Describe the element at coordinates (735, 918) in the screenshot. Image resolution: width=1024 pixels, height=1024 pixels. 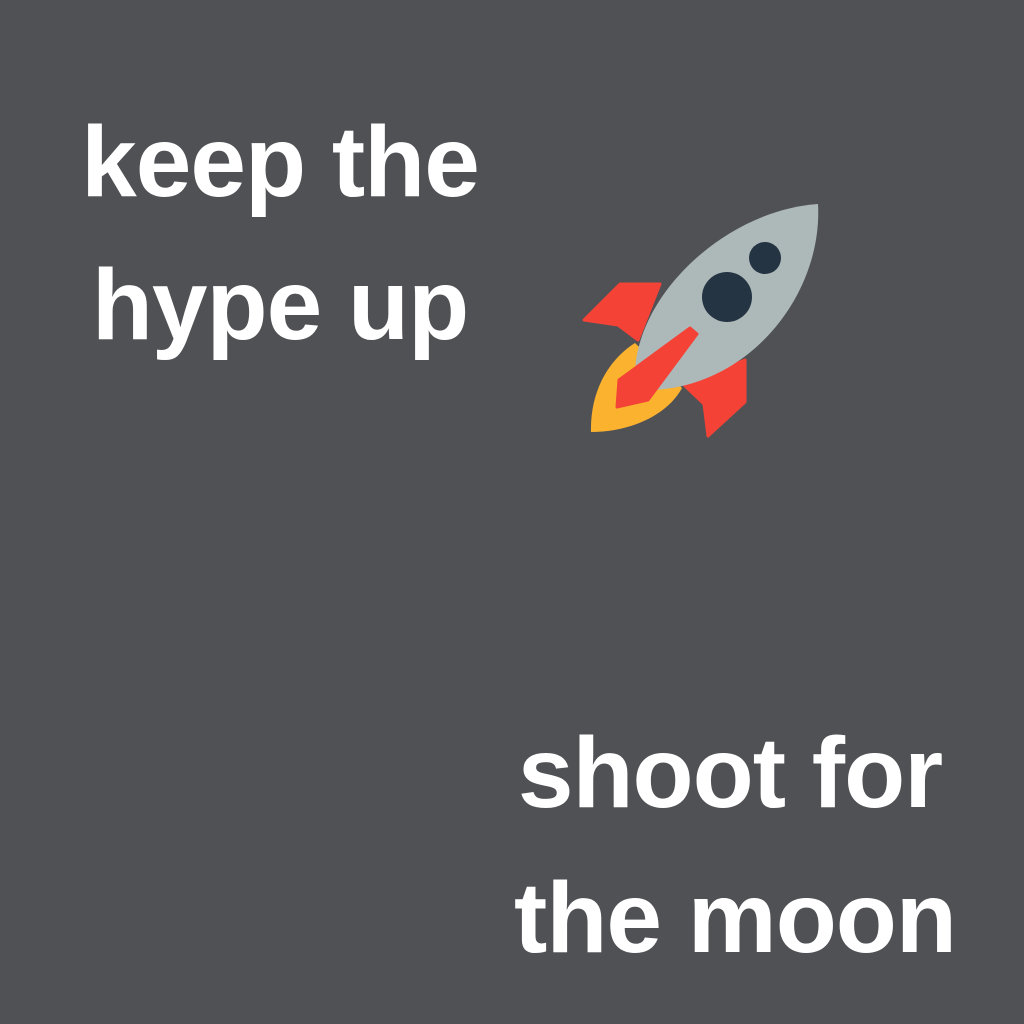
I see `headline-bottom-line-2: the moon` at that location.